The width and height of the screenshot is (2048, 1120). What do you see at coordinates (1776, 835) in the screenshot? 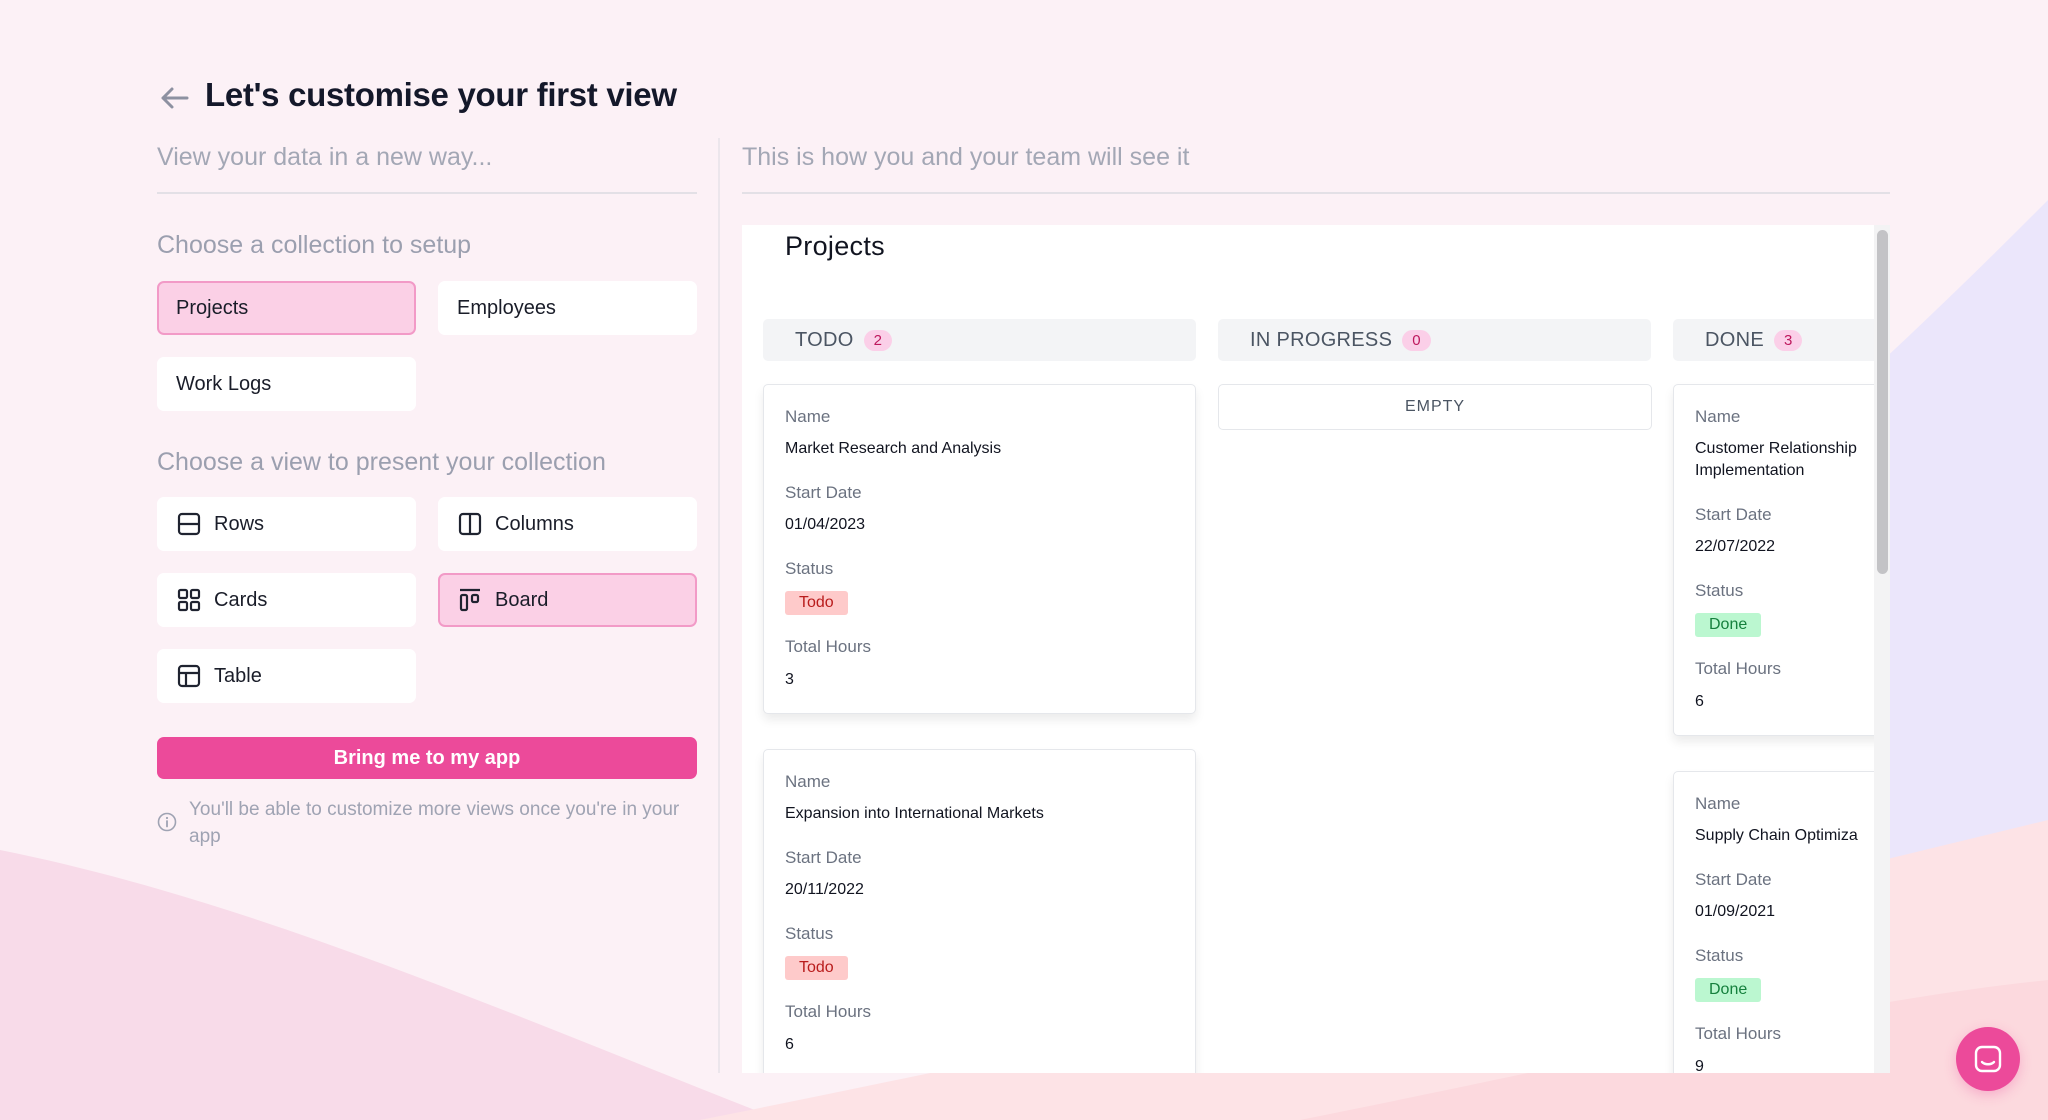
I see `card-name: Supply Chain Optimiza` at bounding box center [1776, 835].